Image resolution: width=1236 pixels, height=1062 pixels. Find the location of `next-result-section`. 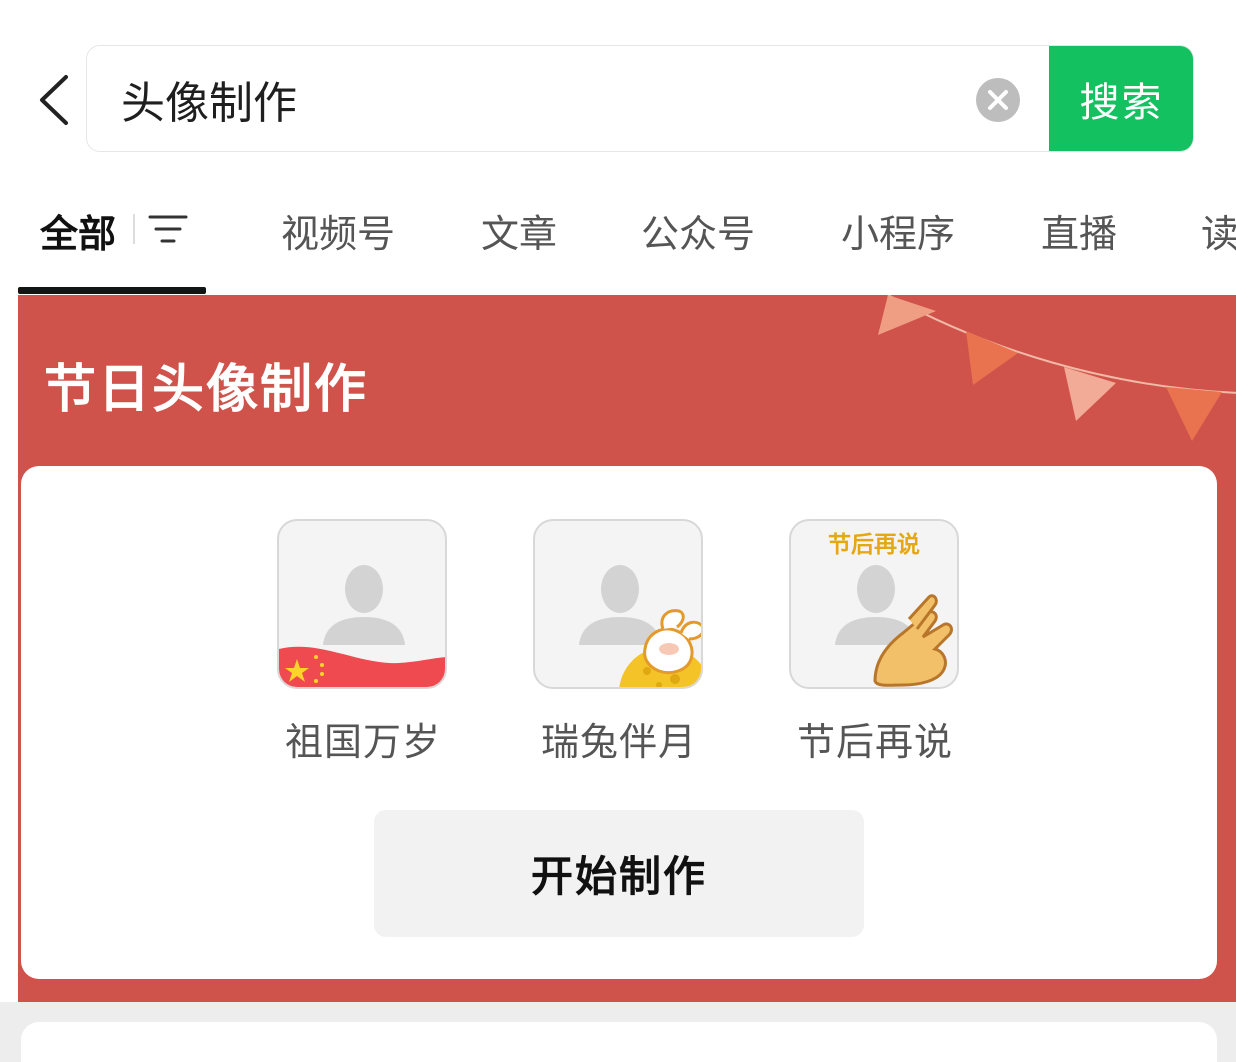

next-result-section is located at coordinates (618, 1032).